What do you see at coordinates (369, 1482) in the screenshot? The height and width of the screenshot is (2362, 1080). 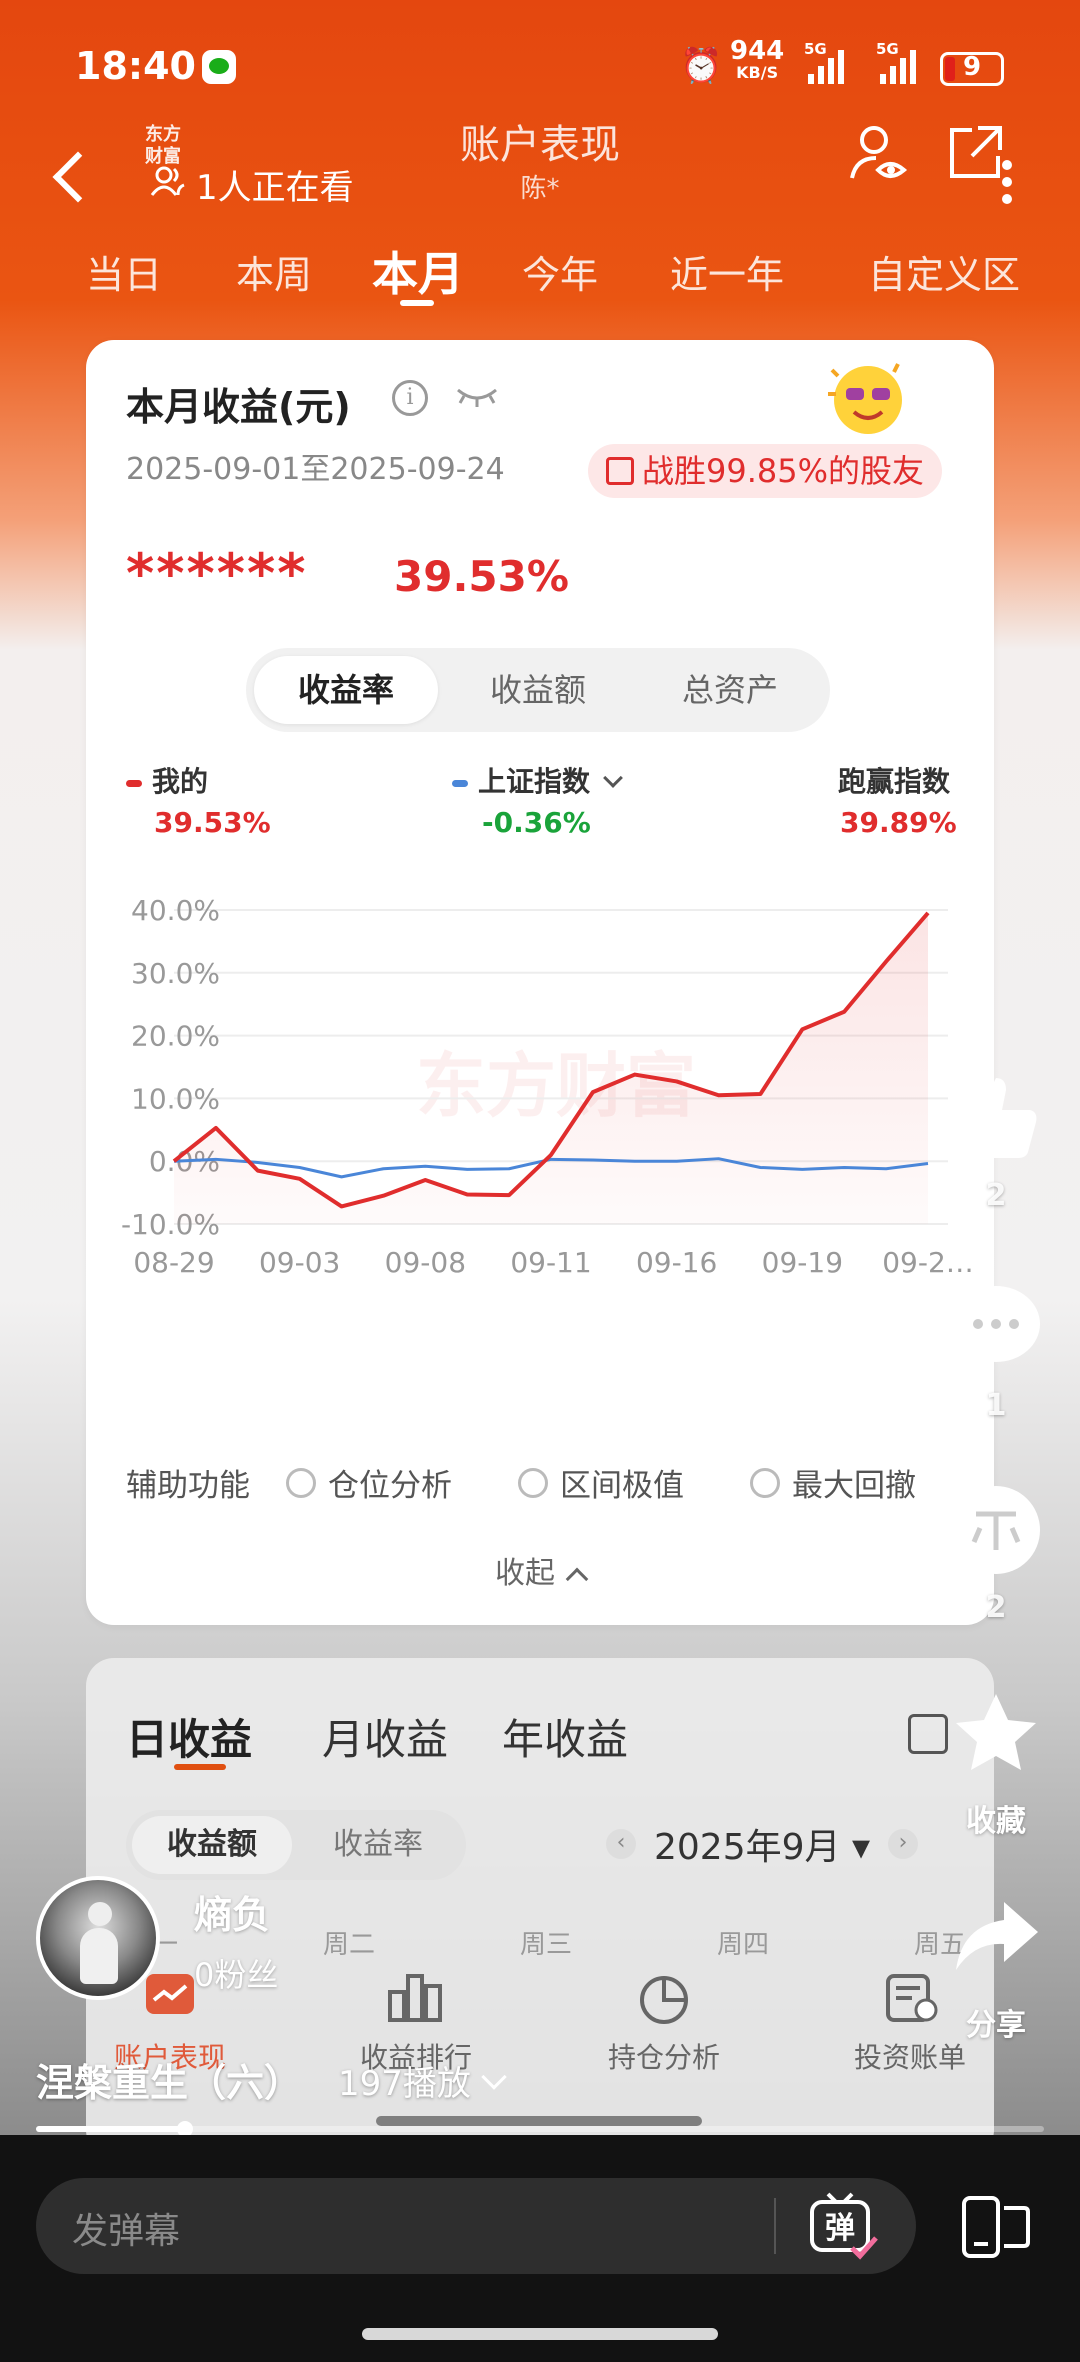 I see `aux-position-analysis: 仓位分析` at bounding box center [369, 1482].